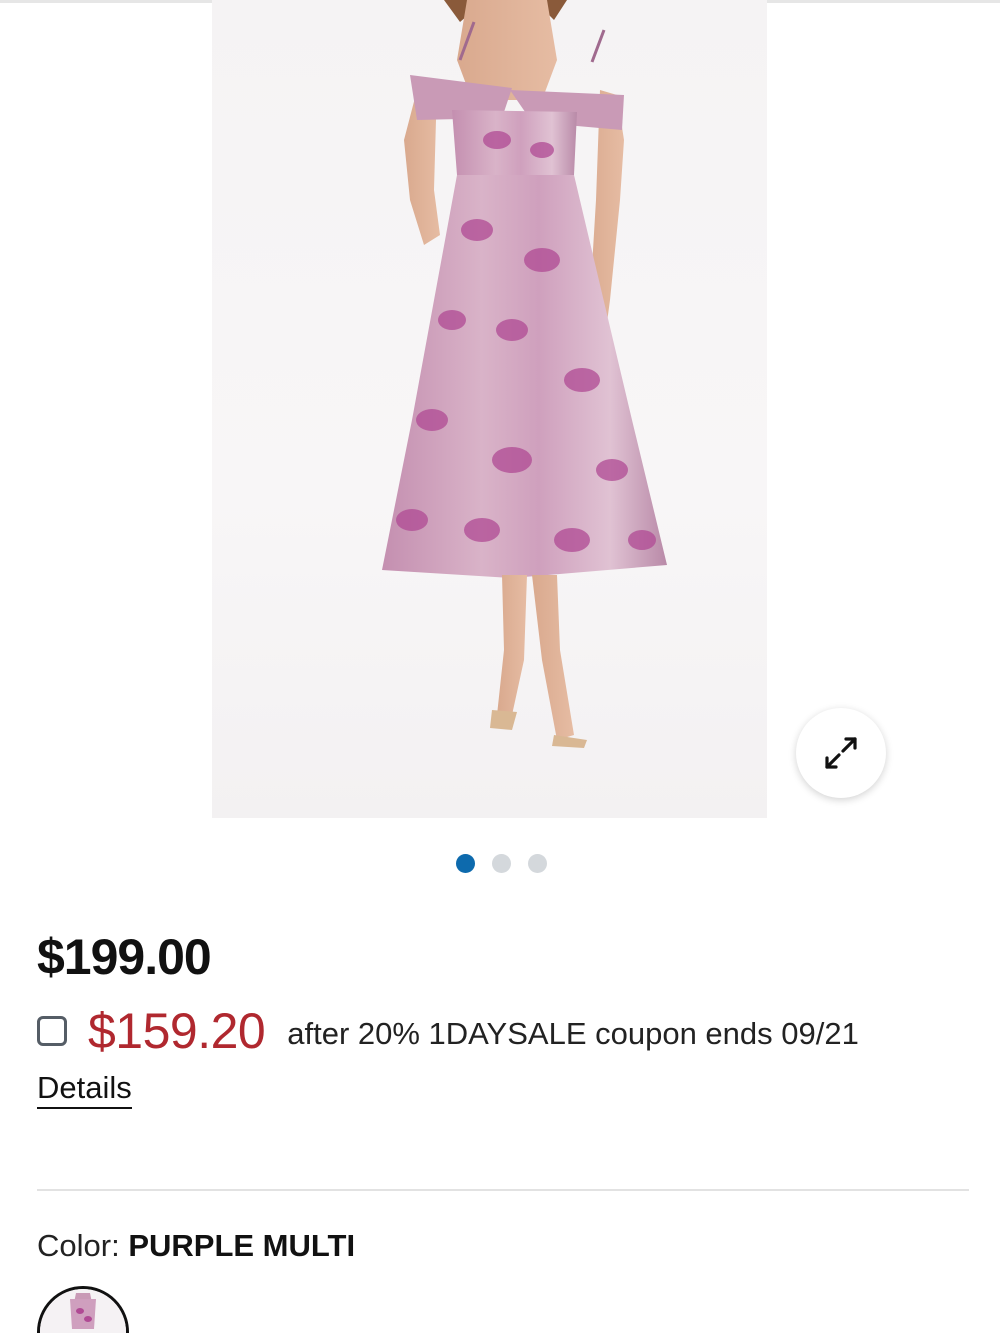 The width and height of the screenshot is (1000, 1333). I want to click on coupon-description: after 20% 1DAYSALE coupon ends 09/21, so click(573, 1033).